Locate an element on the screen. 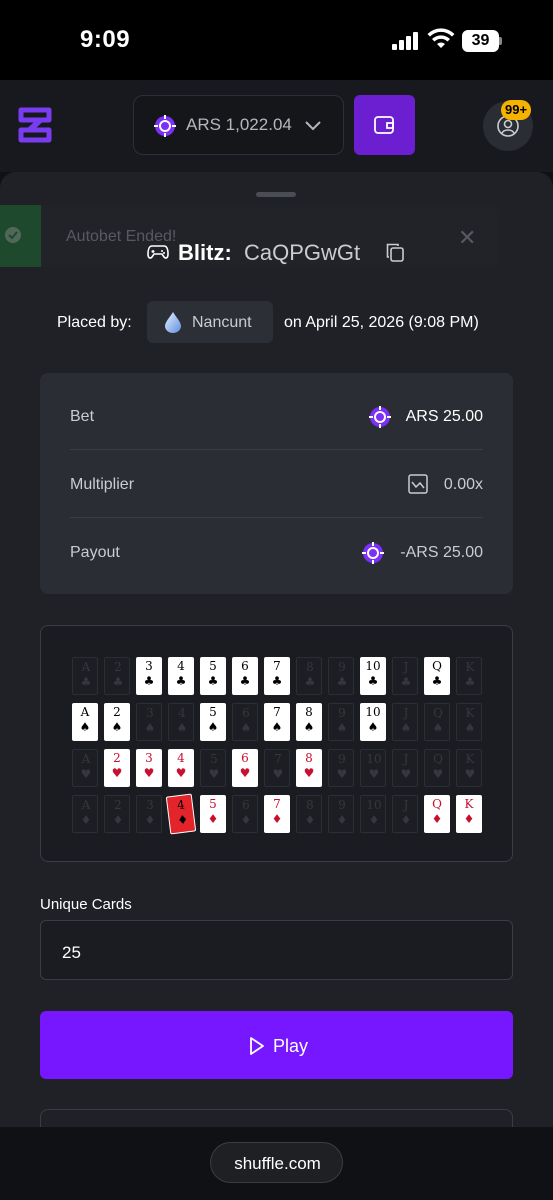 The width and height of the screenshot is (553, 1200). playing-card: 2 ♣ is located at coordinates (117, 676).